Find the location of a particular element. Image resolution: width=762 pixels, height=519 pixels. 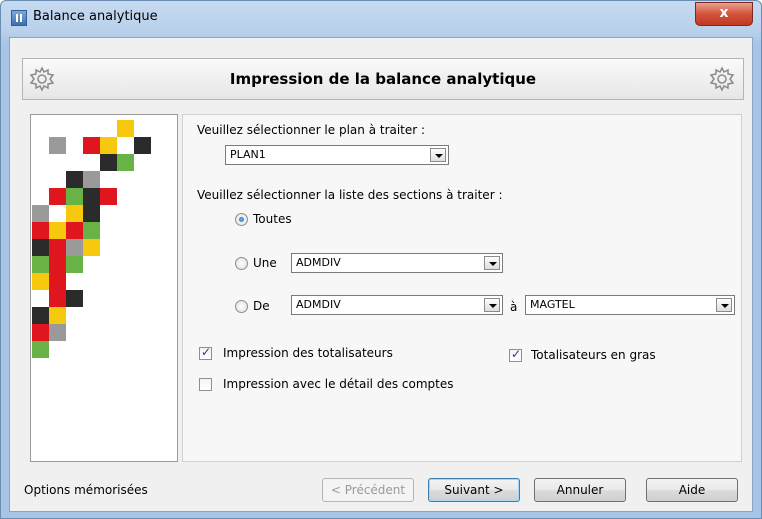

range-to-label: à is located at coordinates (514, 307).